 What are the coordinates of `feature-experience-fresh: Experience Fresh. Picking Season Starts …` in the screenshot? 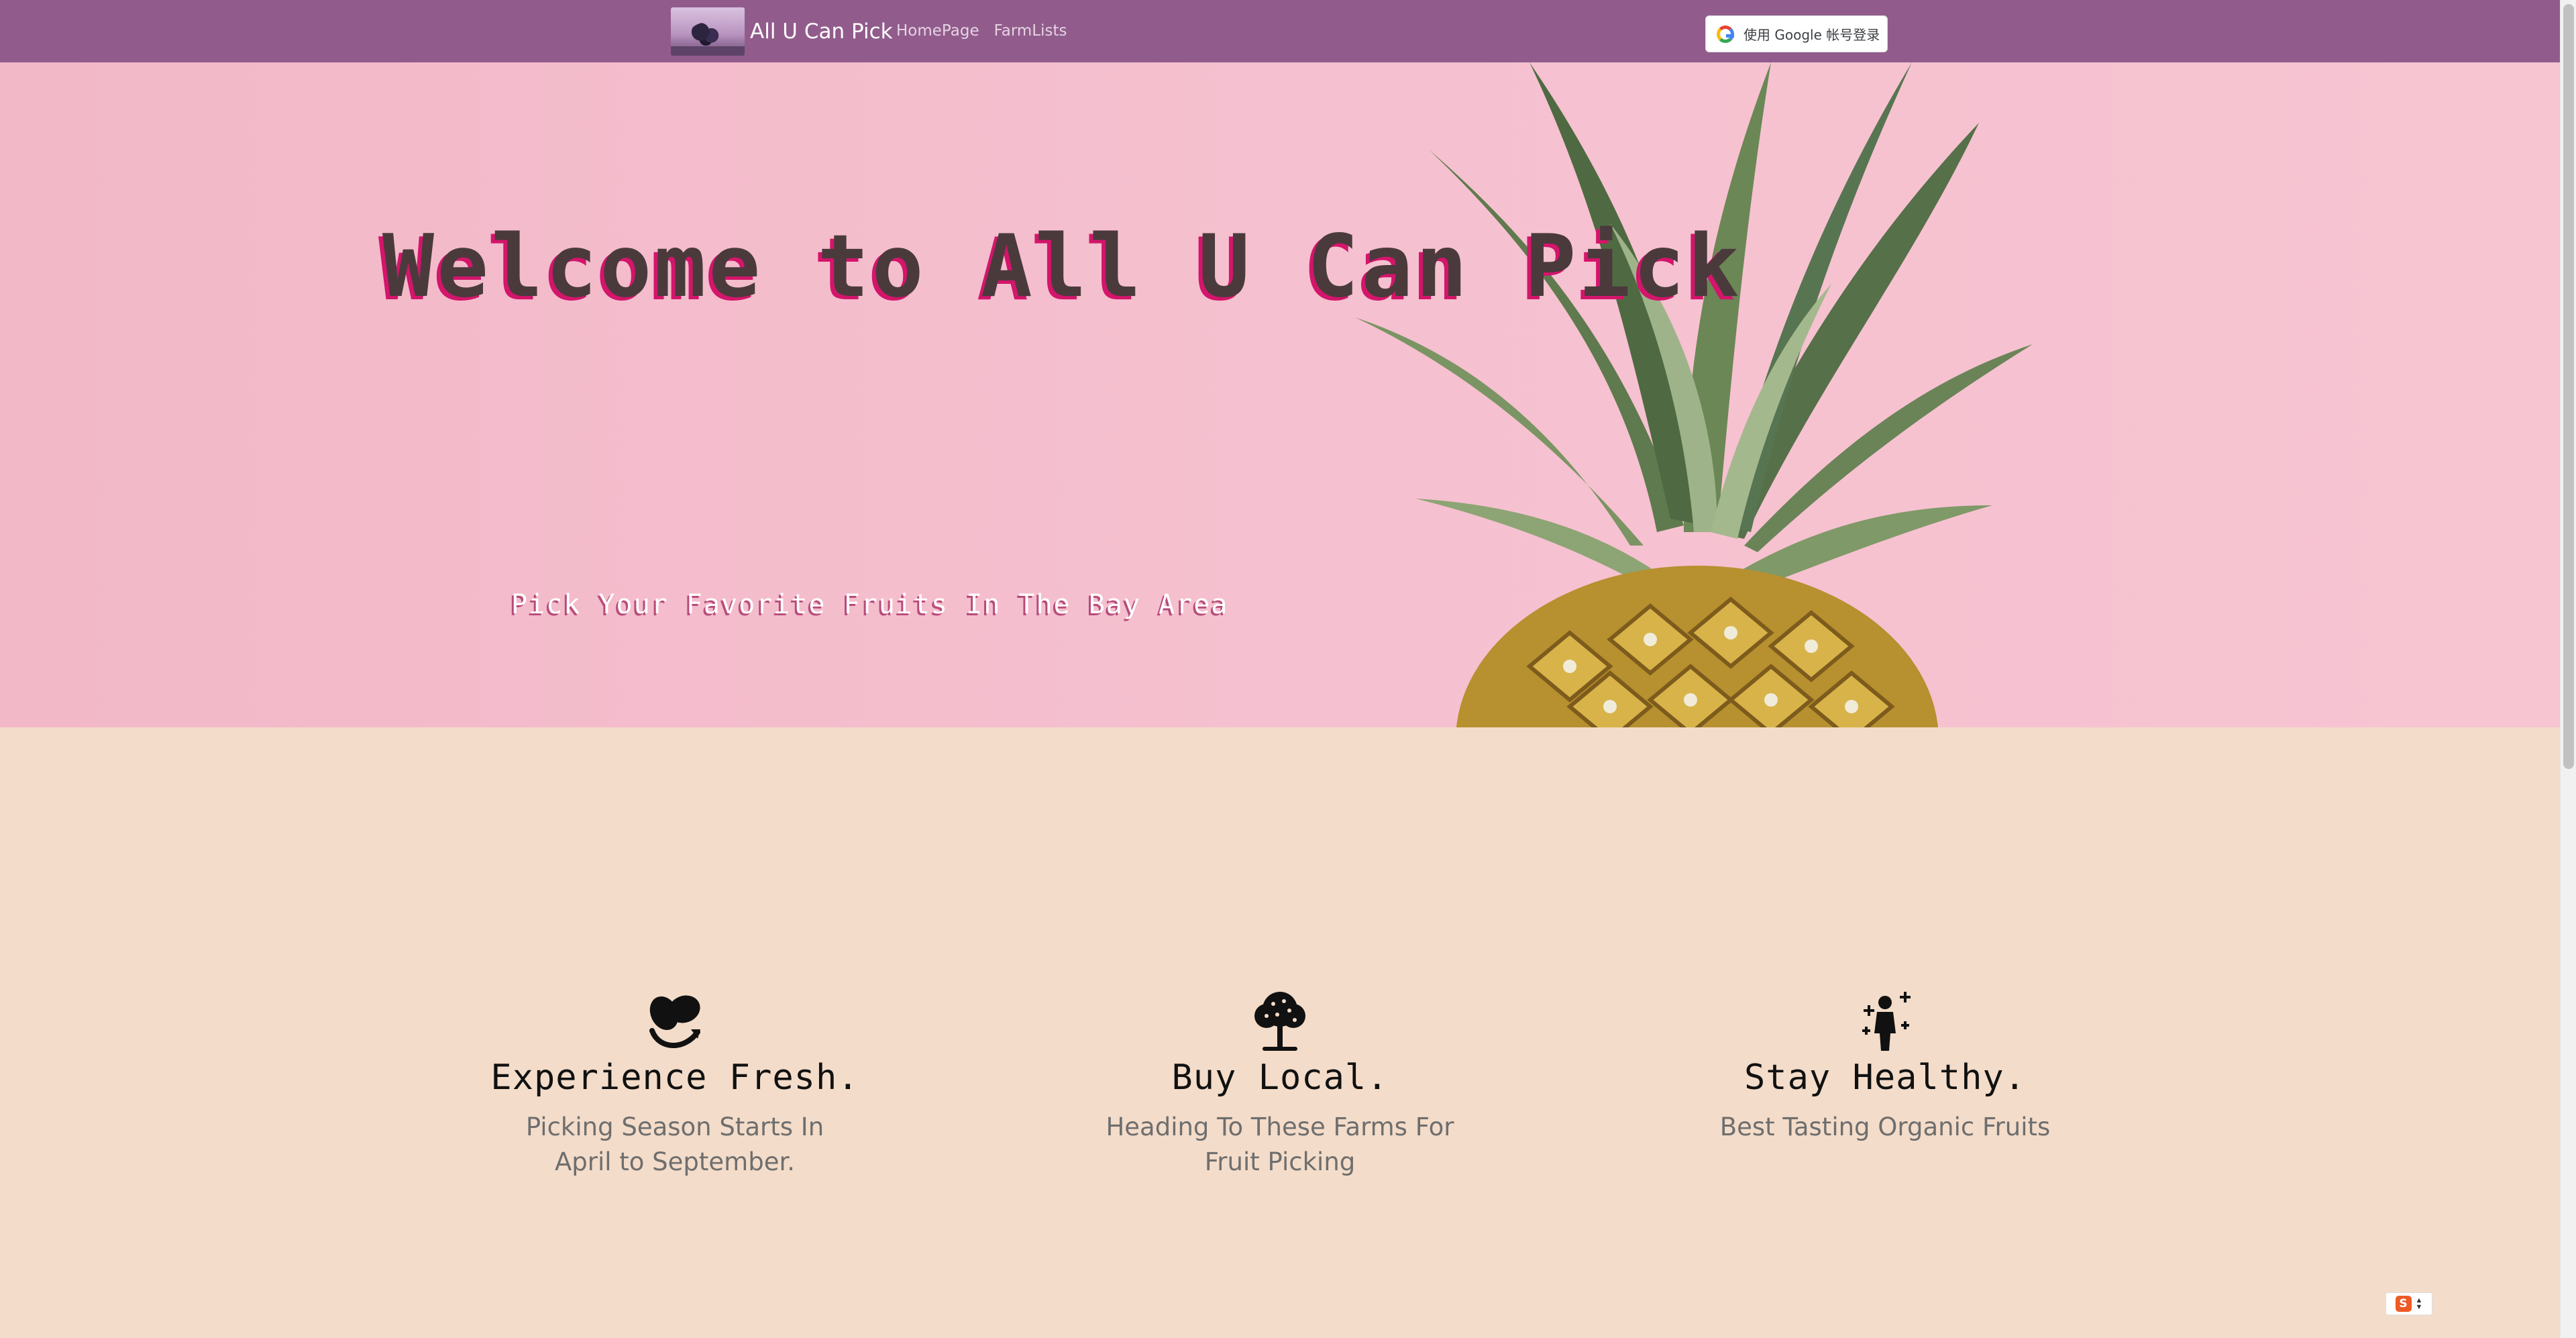 It's located at (675, 1084).